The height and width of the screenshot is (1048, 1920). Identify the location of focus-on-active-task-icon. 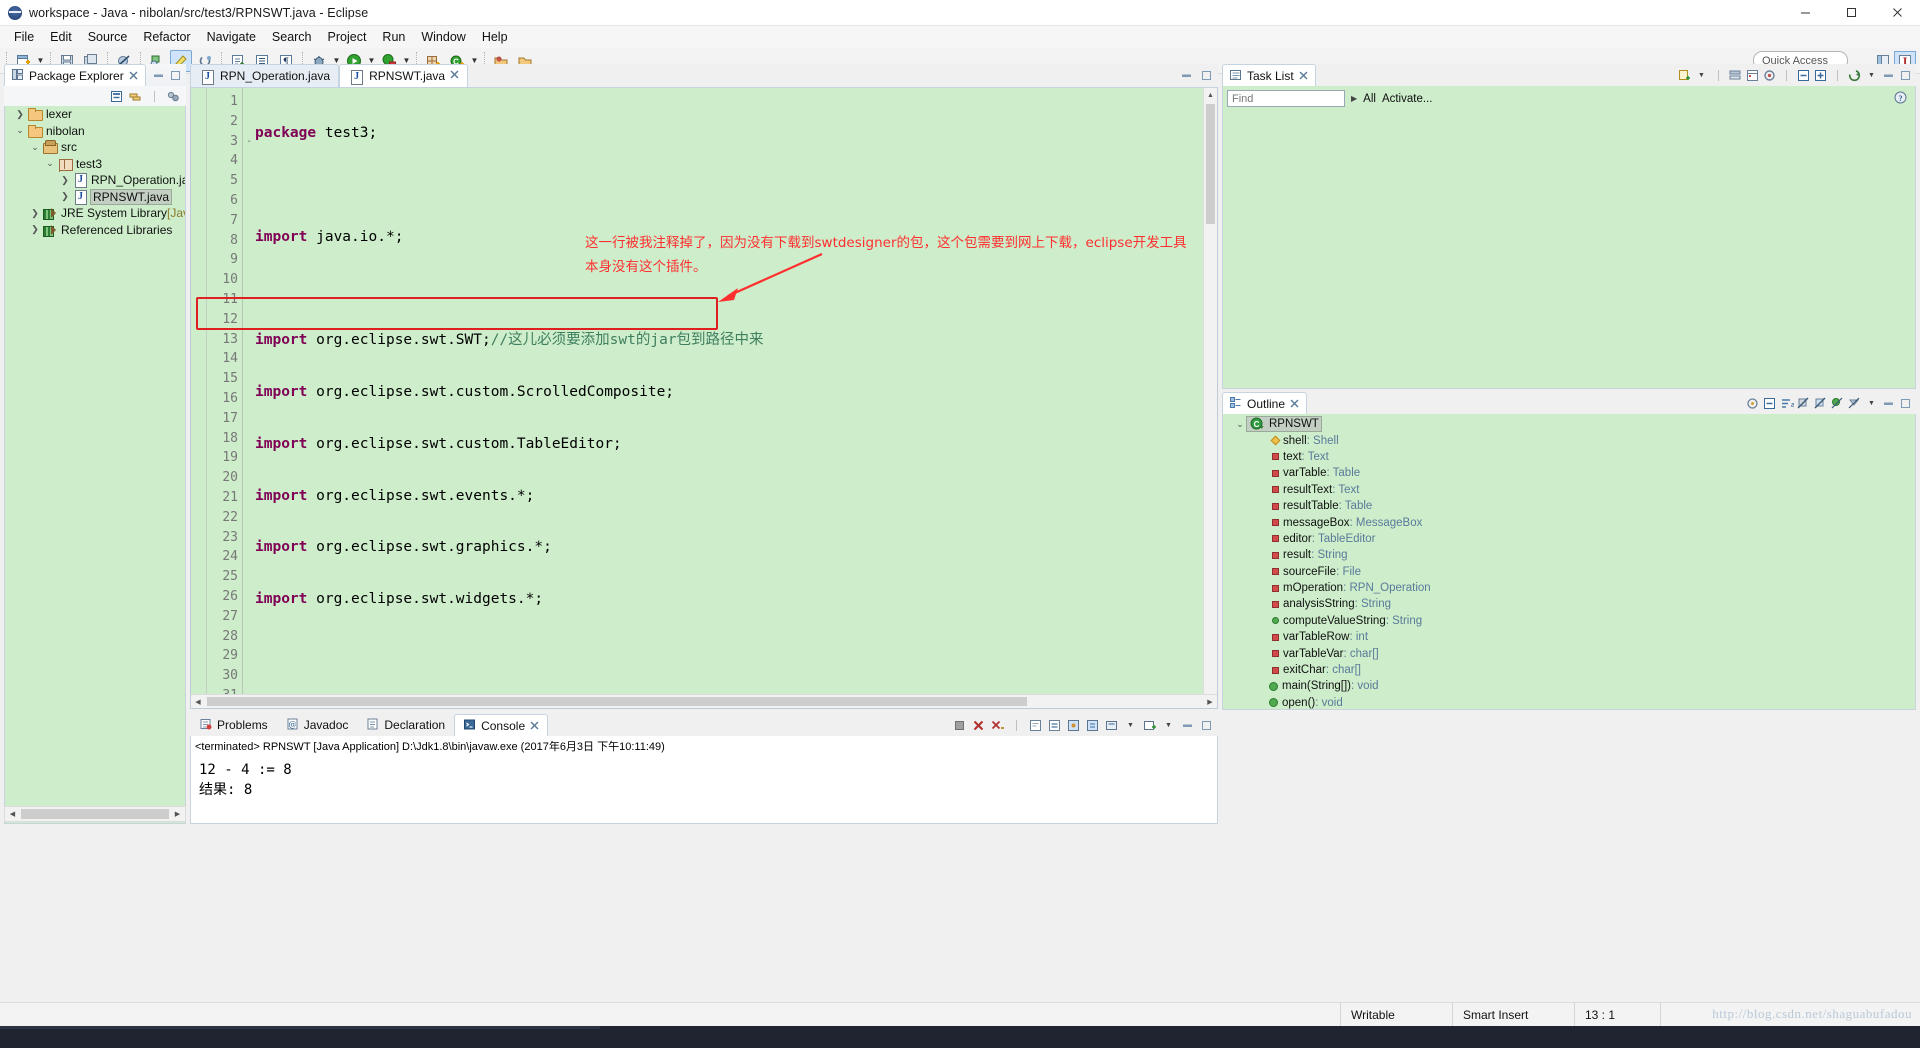
(1752, 403).